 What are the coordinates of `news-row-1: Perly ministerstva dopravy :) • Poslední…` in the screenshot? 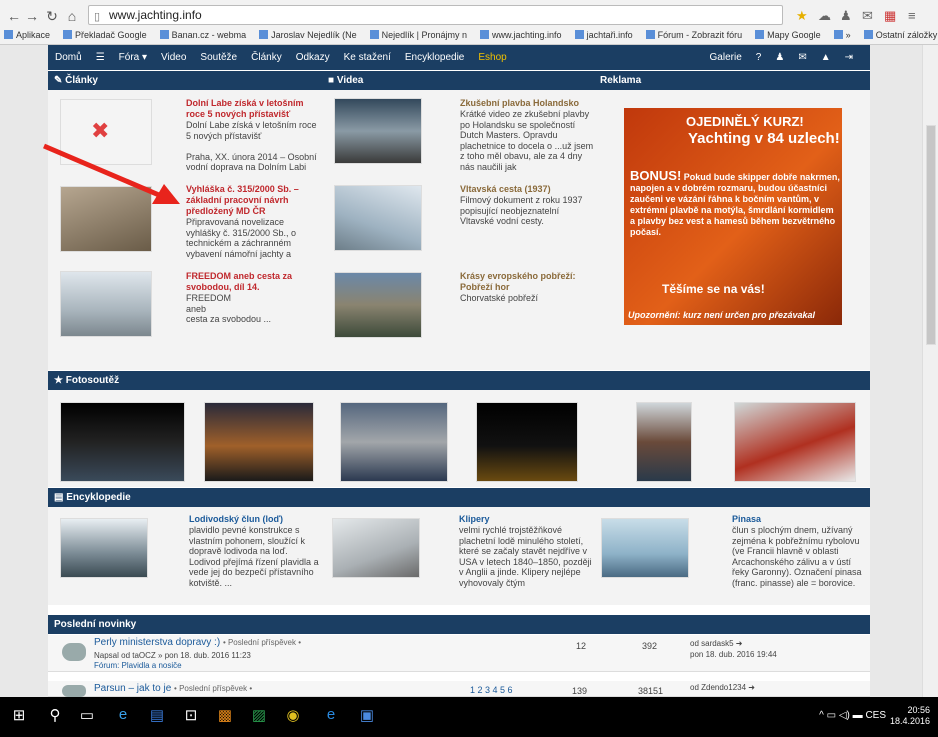 It's located at (459, 653).